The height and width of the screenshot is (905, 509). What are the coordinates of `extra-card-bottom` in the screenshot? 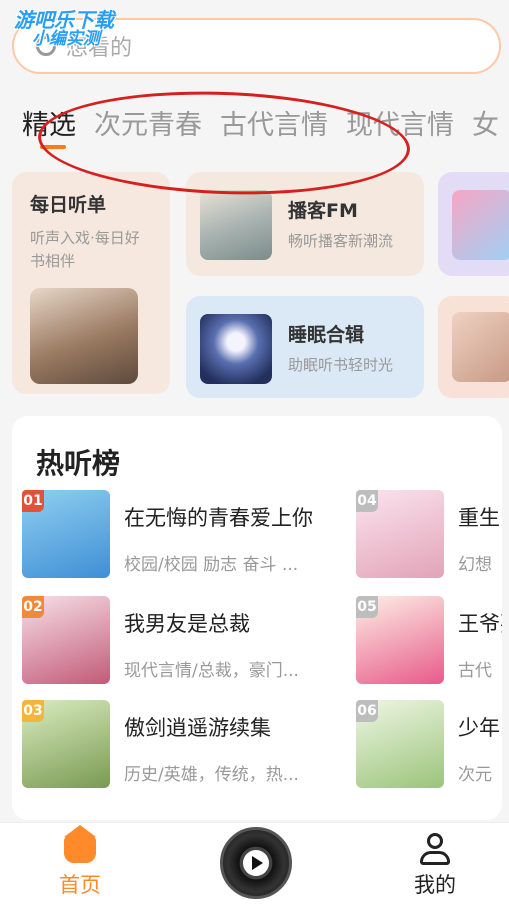 It's located at (473, 347).